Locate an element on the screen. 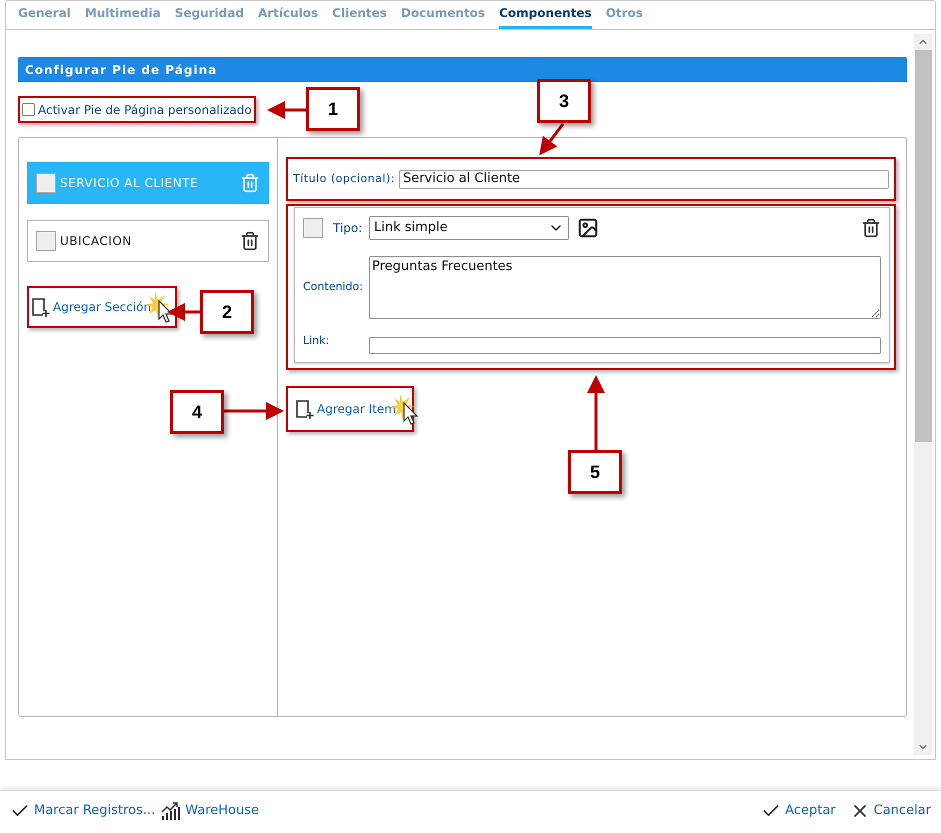  section-header: Configurar Pie de Página is located at coordinates (462, 69).